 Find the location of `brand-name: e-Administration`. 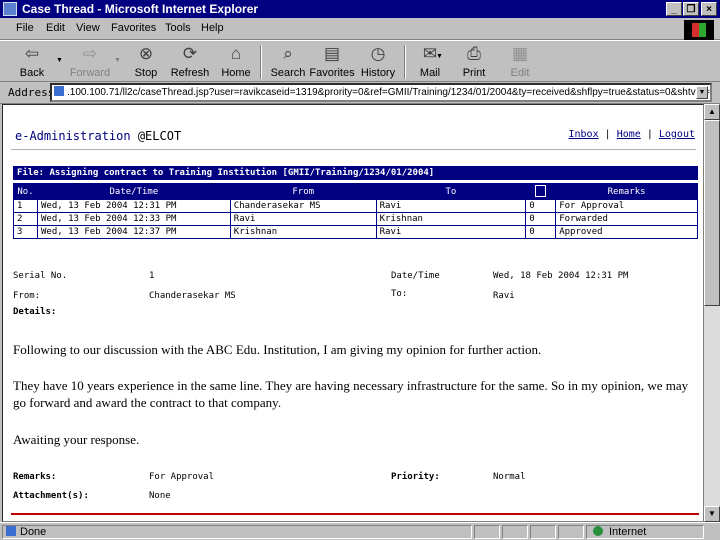

brand-name: e-Administration is located at coordinates (73, 136).